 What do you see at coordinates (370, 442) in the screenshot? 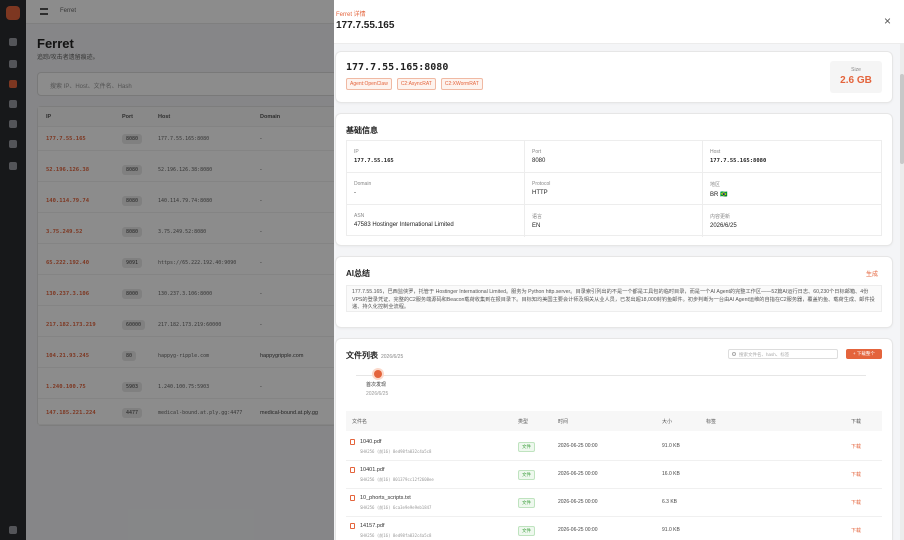
I see `file-name: 1040.pdf` at bounding box center [370, 442].